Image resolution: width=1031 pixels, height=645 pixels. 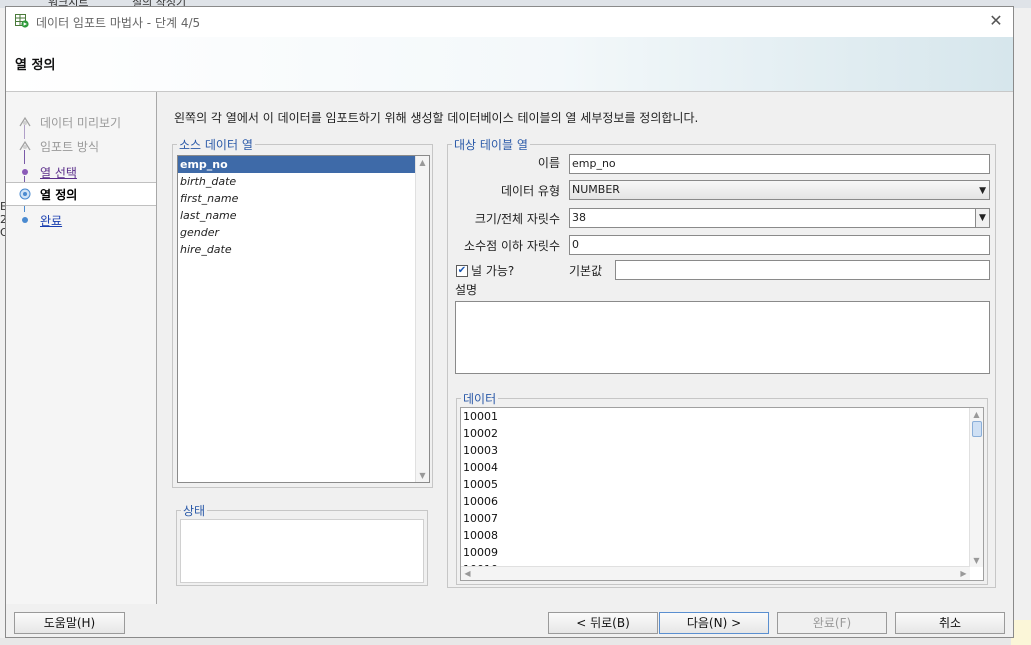 I want to click on close-button: ✕, so click(x=996, y=21).